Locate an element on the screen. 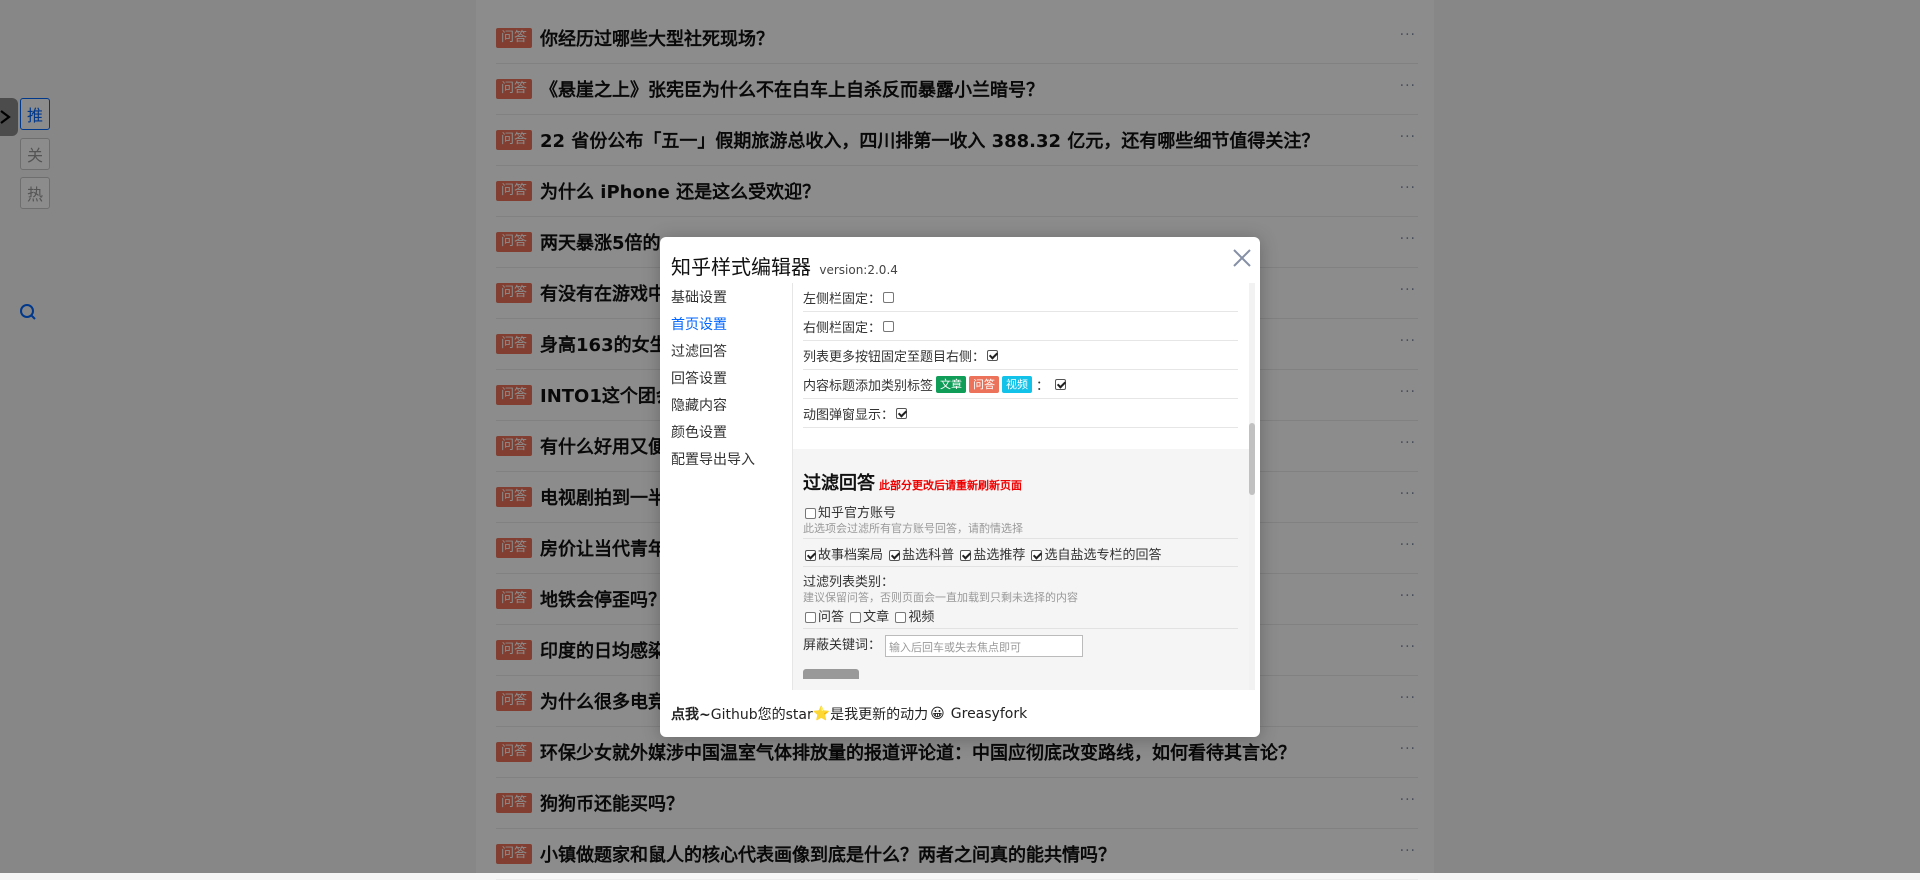  salt-science-checkbox is located at coordinates (895, 555).